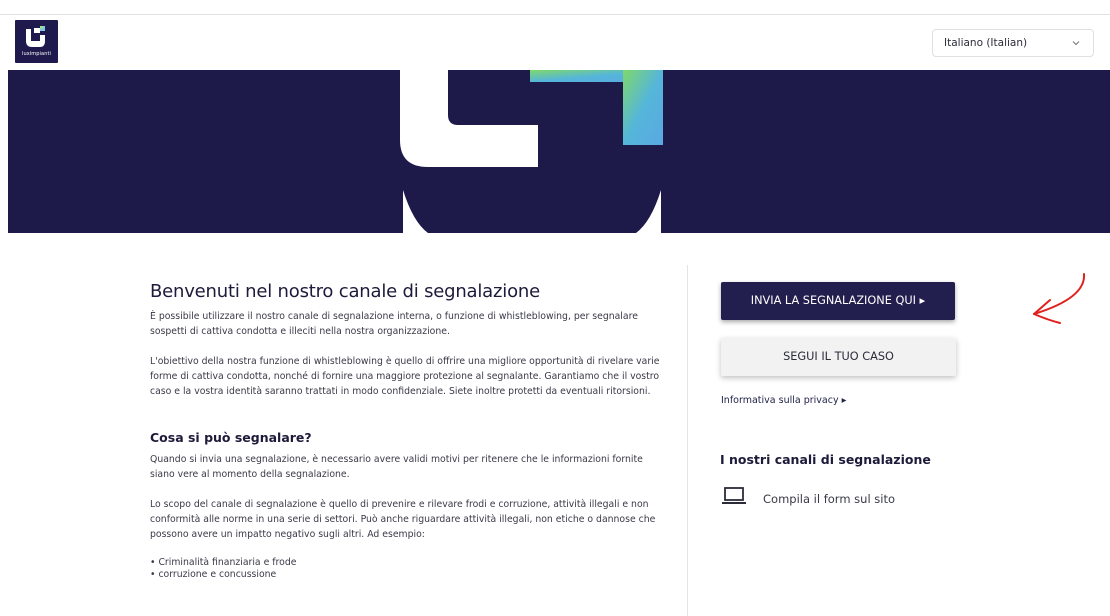  What do you see at coordinates (825, 459) in the screenshot?
I see `channels-heading: I nostri canali di segnalazione` at bounding box center [825, 459].